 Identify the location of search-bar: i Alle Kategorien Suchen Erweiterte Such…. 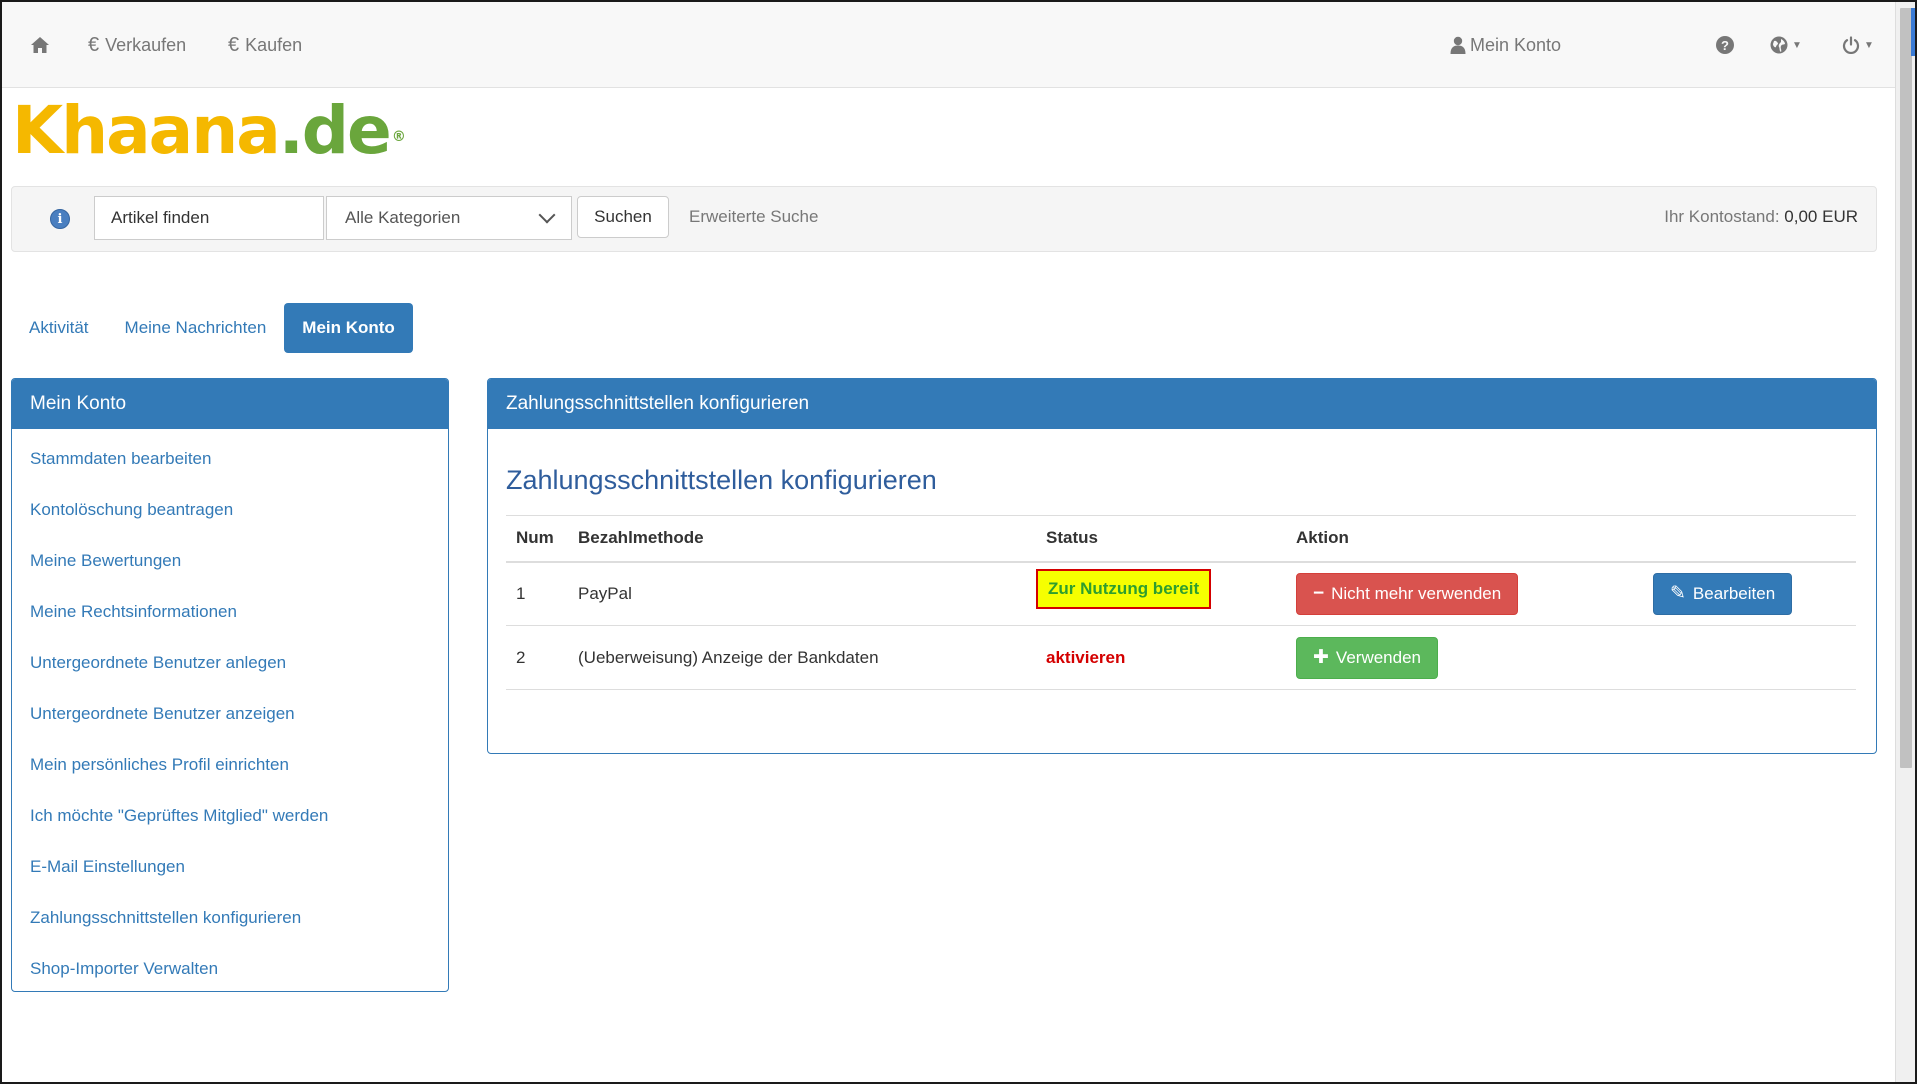
(944, 219).